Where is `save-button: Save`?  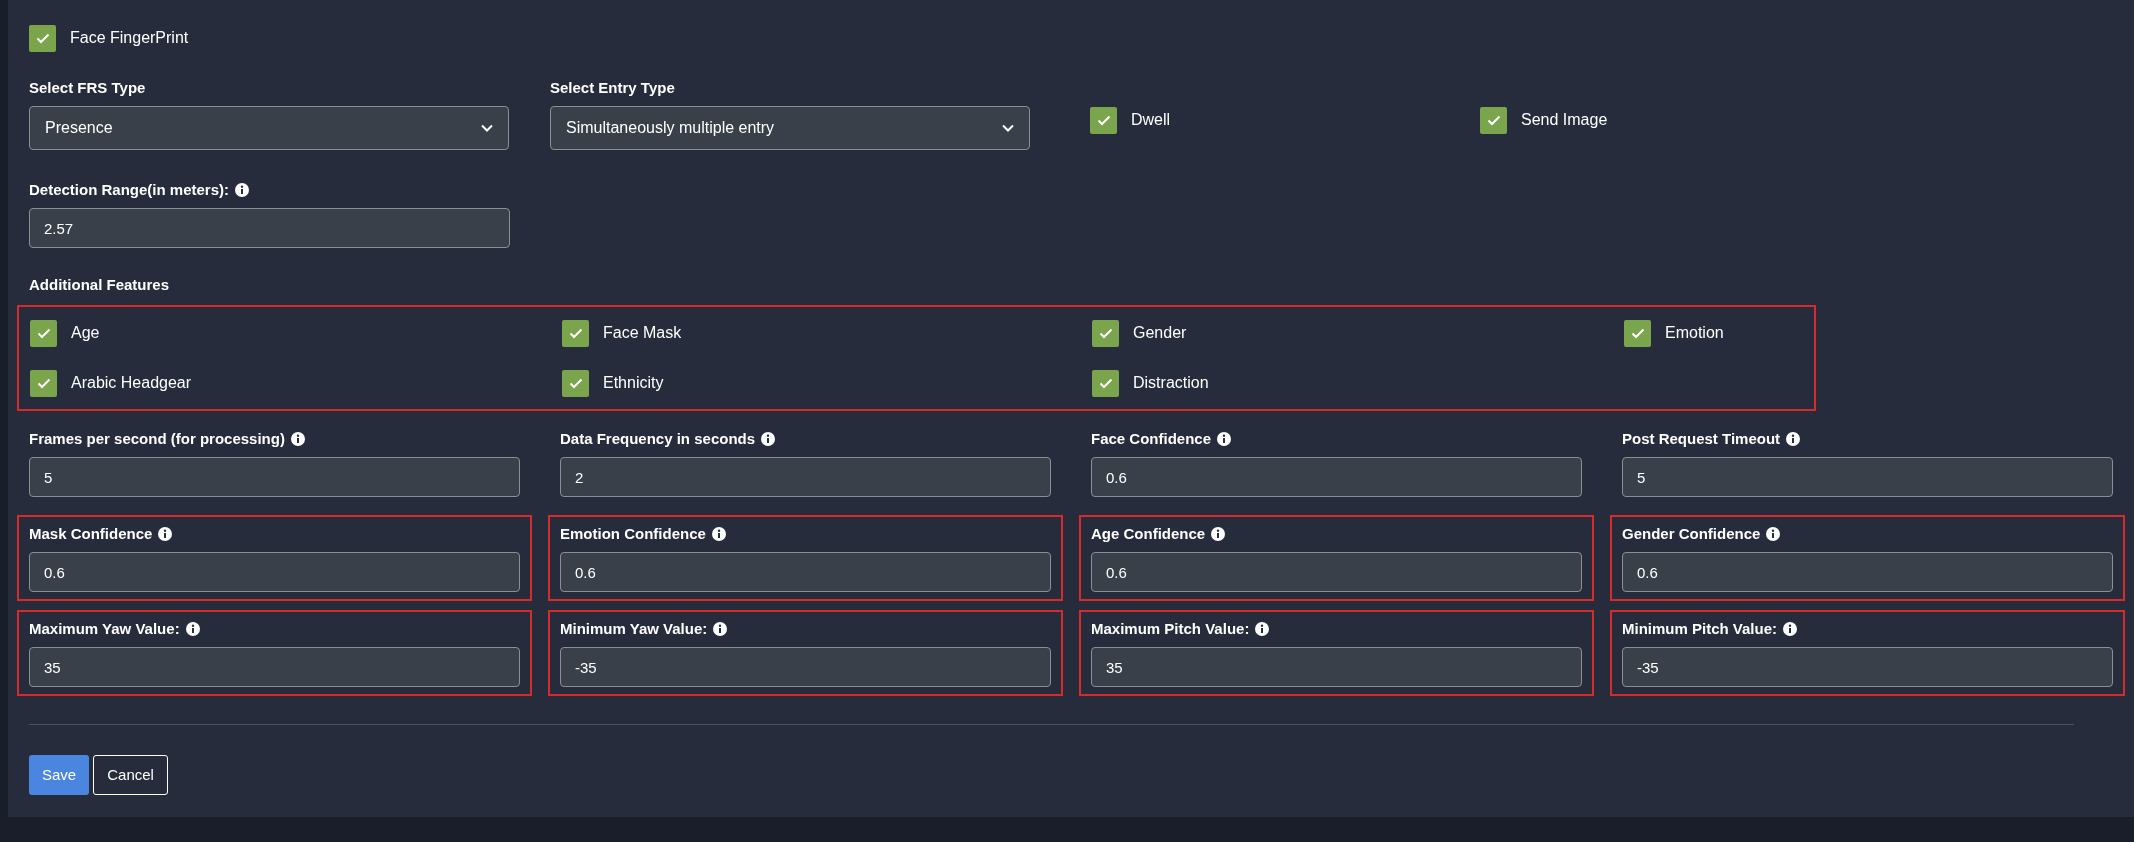 save-button: Save is located at coordinates (59, 775).